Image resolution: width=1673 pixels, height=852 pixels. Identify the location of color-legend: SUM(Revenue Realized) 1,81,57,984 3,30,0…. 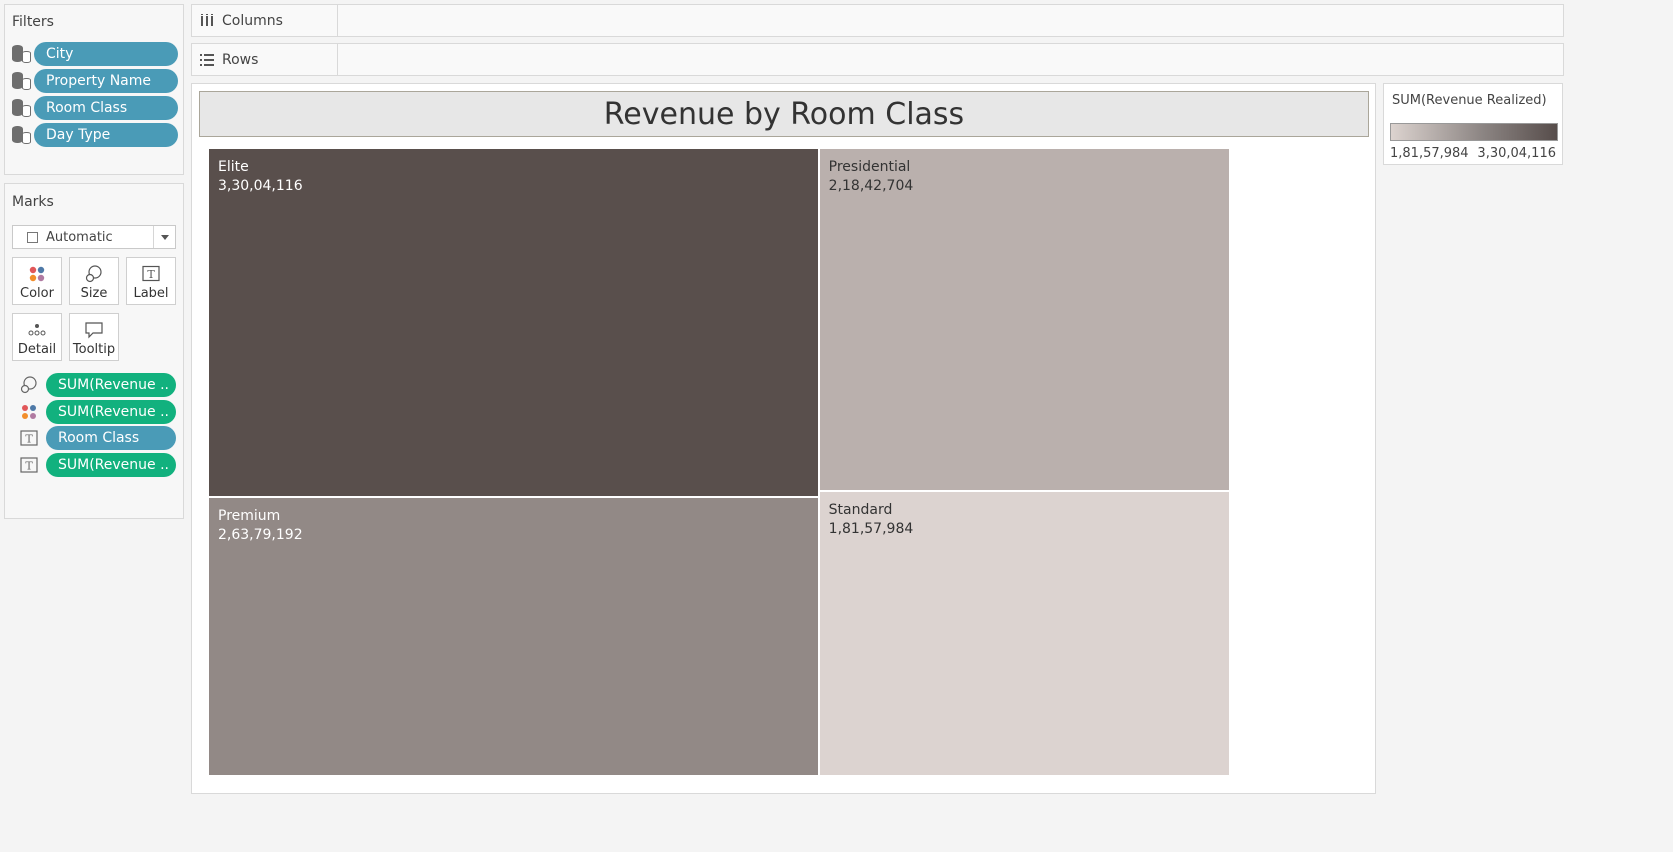
(1473, 124).